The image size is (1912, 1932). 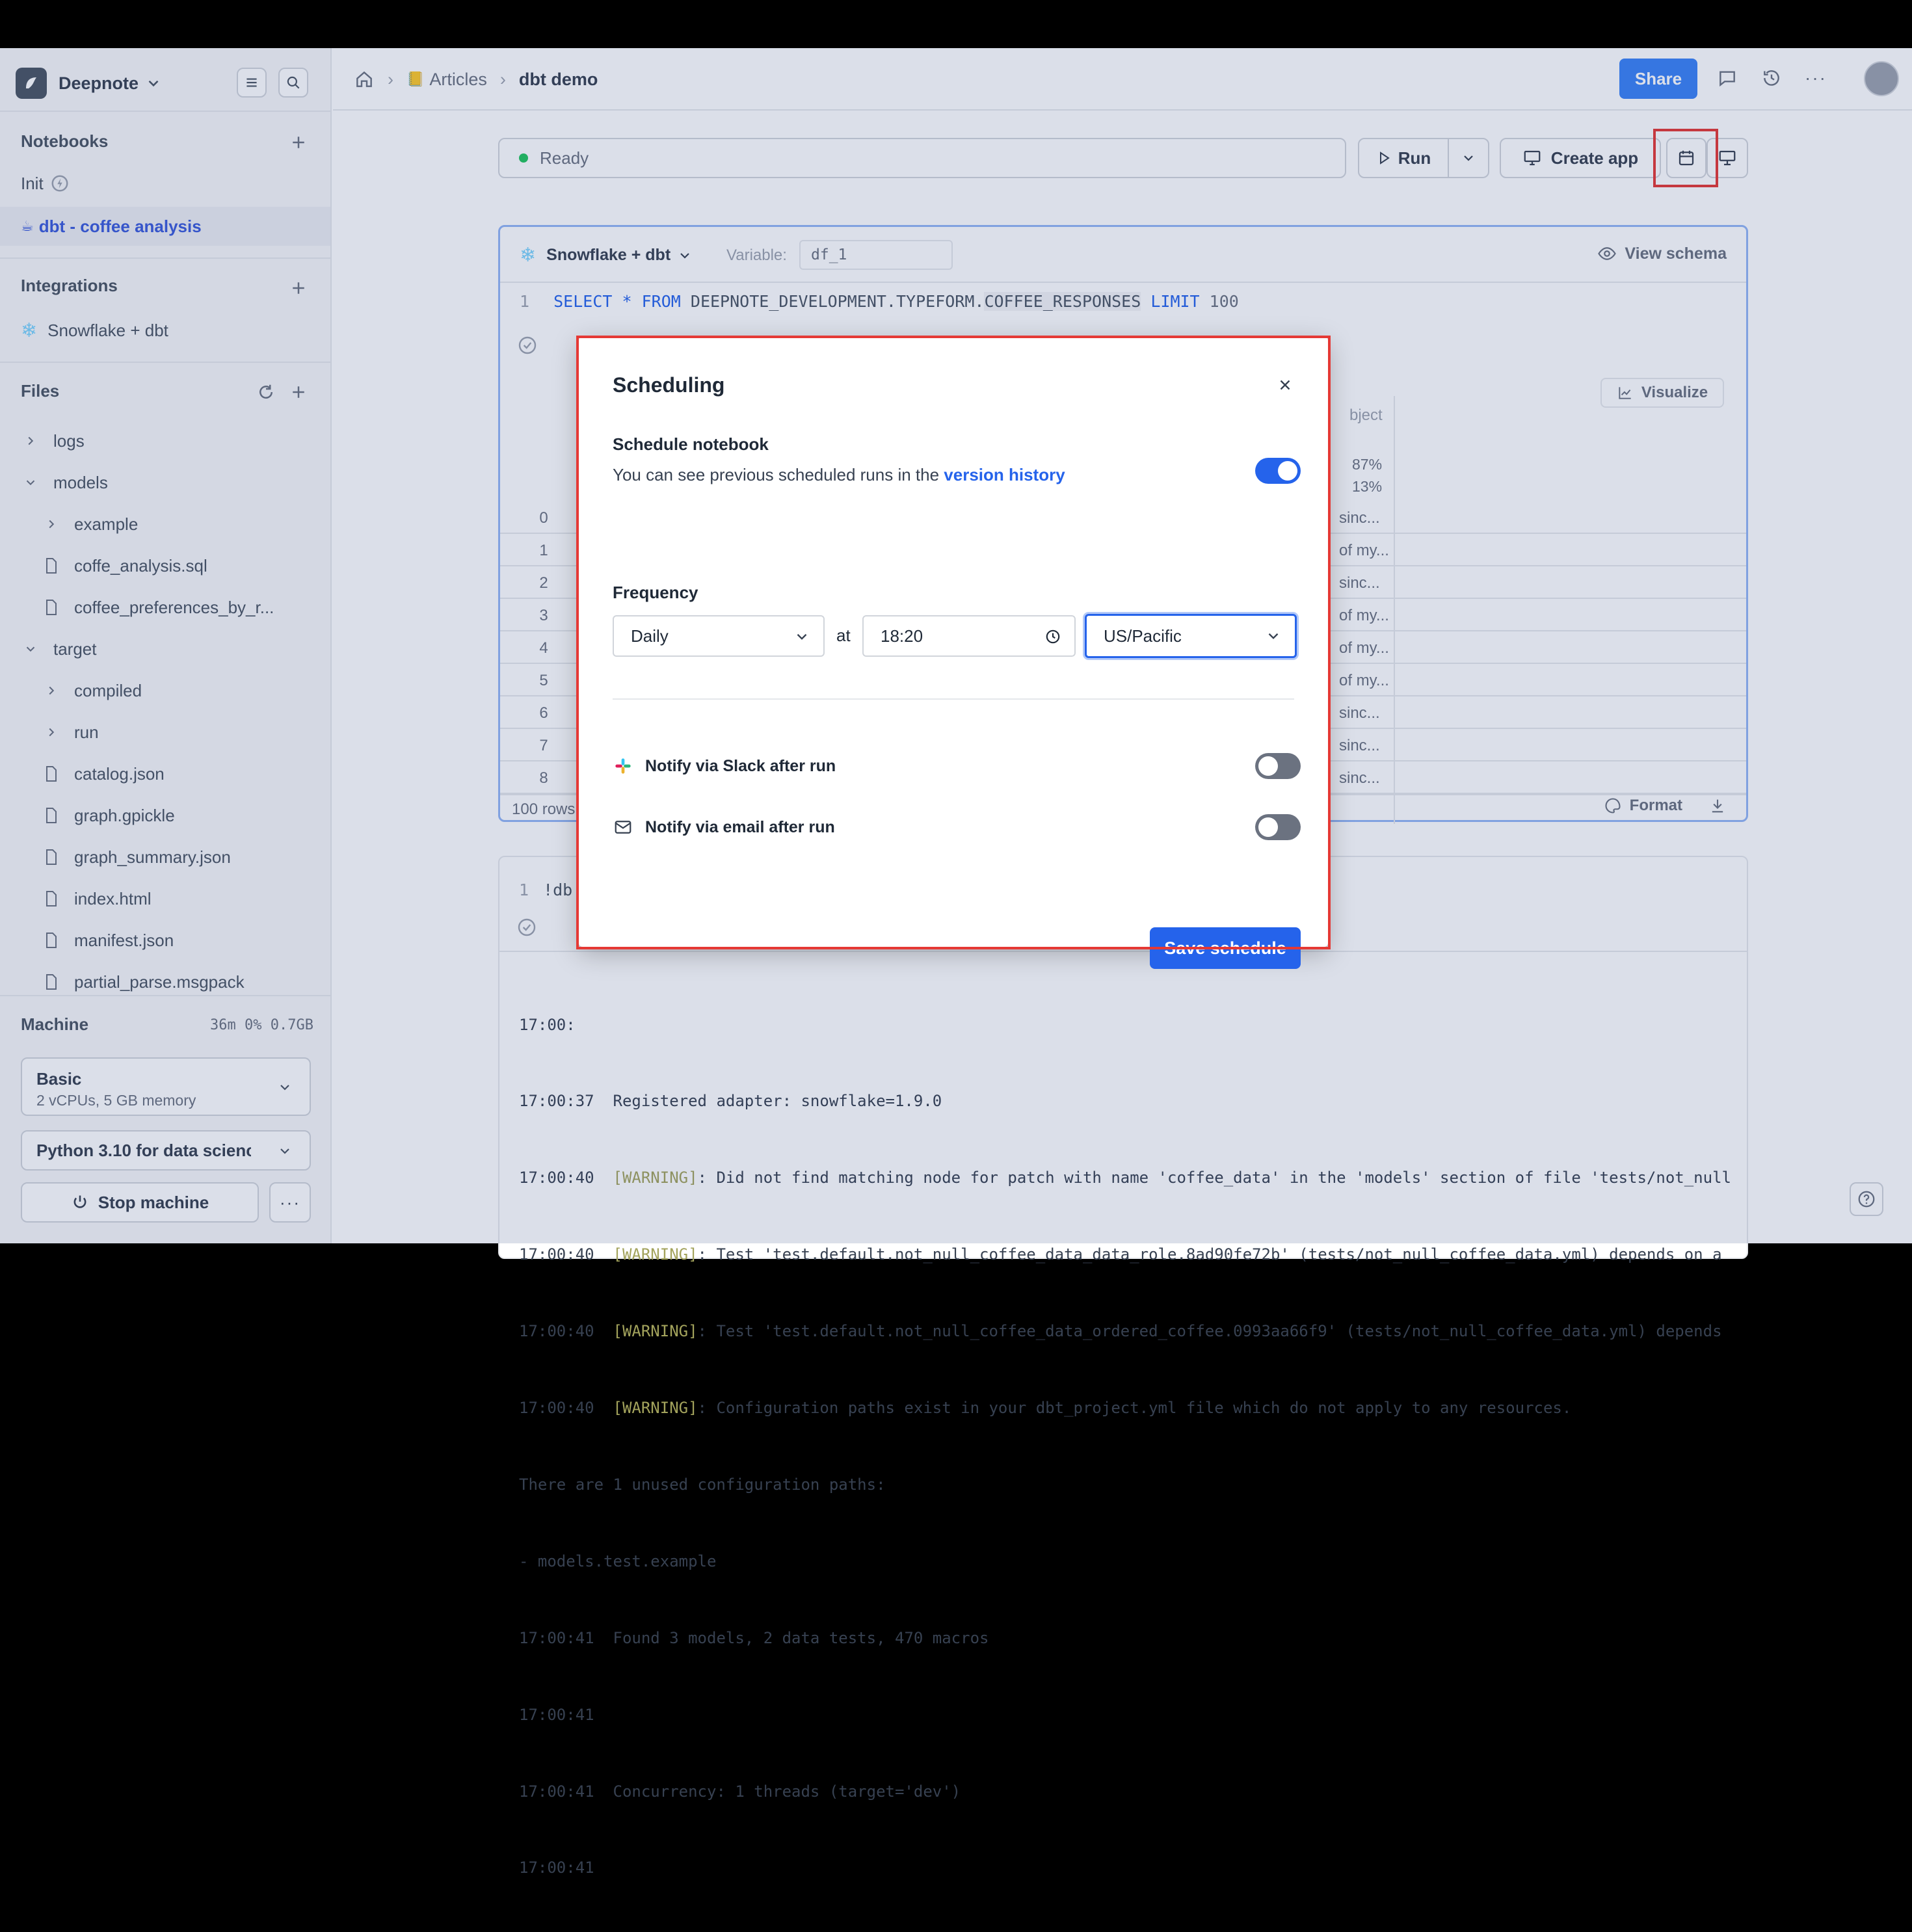 I want to click on dialog-highlight, so click(x=953, y=642).